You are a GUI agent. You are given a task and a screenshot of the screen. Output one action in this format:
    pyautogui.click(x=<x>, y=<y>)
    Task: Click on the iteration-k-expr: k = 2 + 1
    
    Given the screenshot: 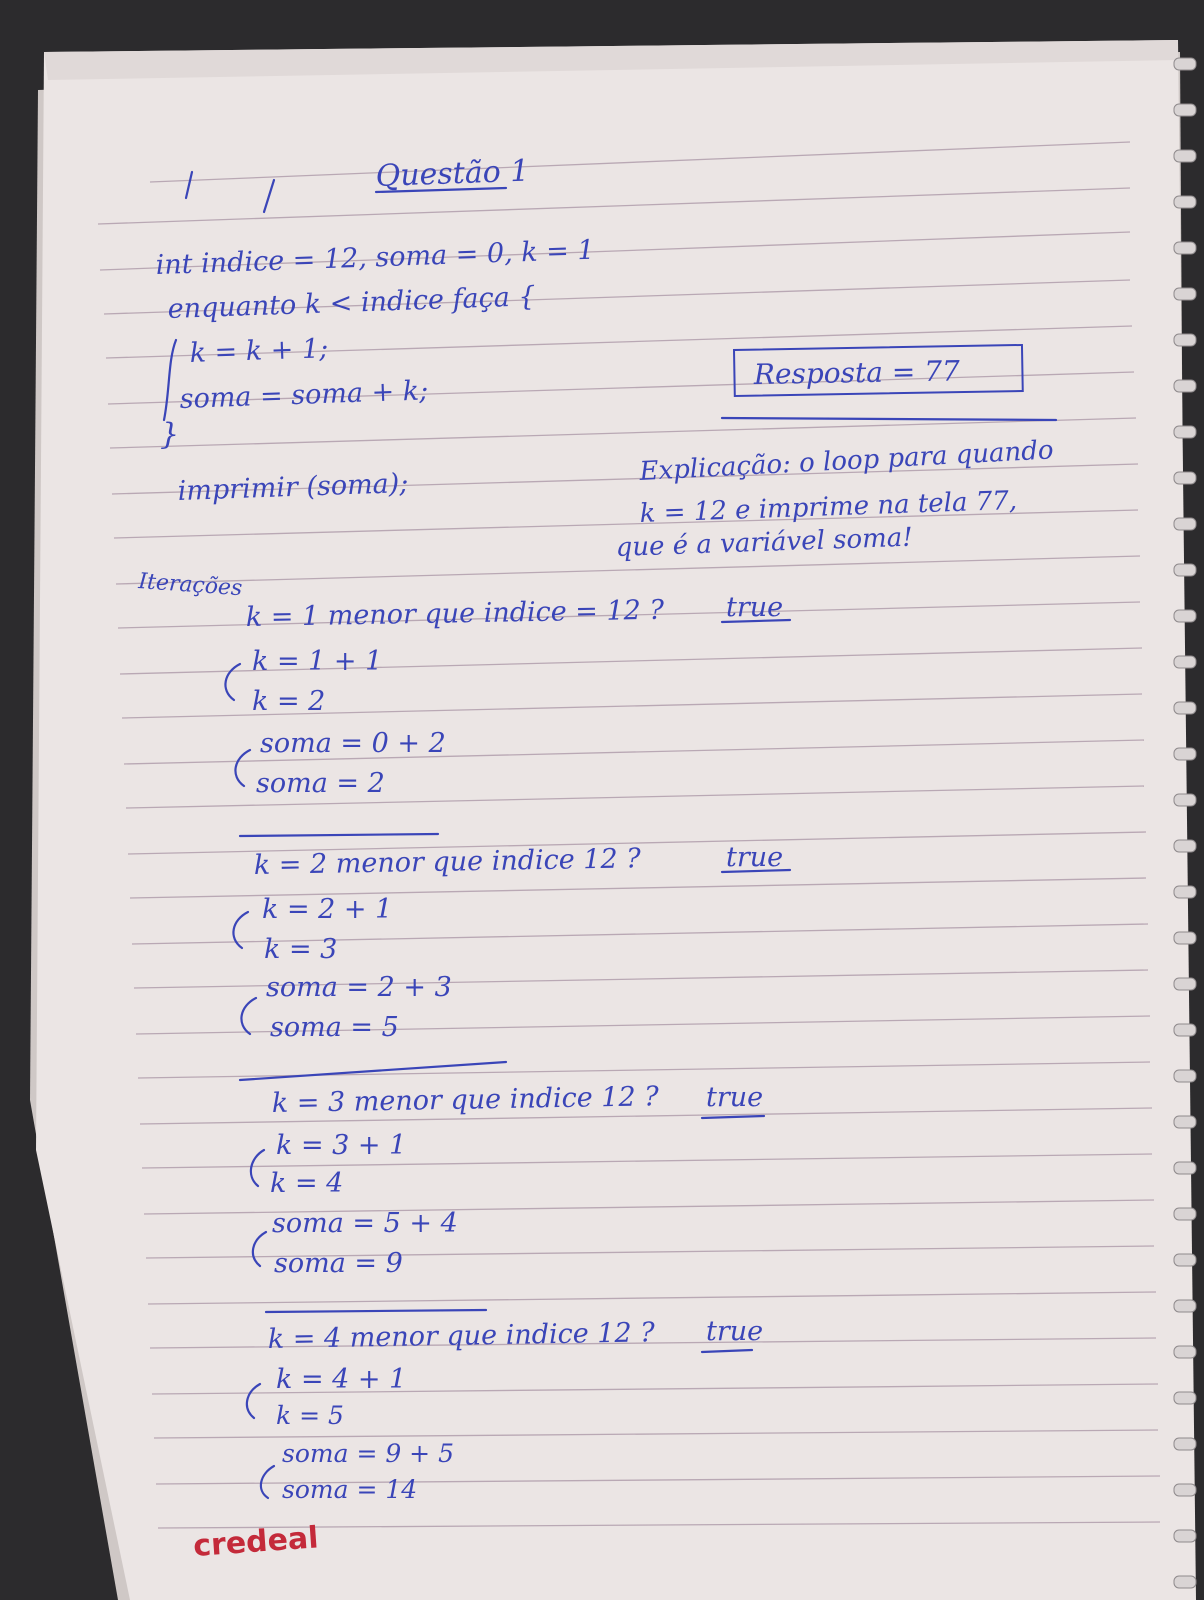 What is the action you would take?
    pyautogui.click(x=327, y=909)
    